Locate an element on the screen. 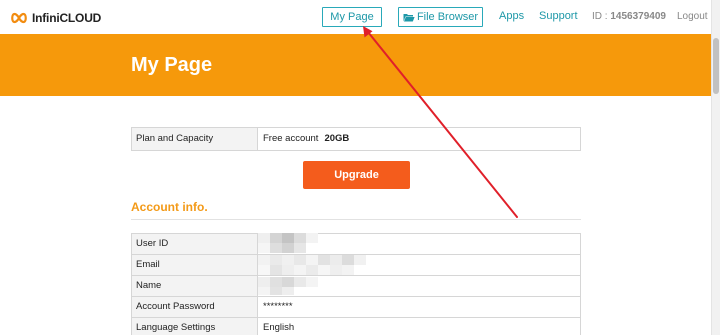 Image resolution: width=720 pixels, height=335 pixels. nav-support-link: Support is located at coordinates (558, 16).